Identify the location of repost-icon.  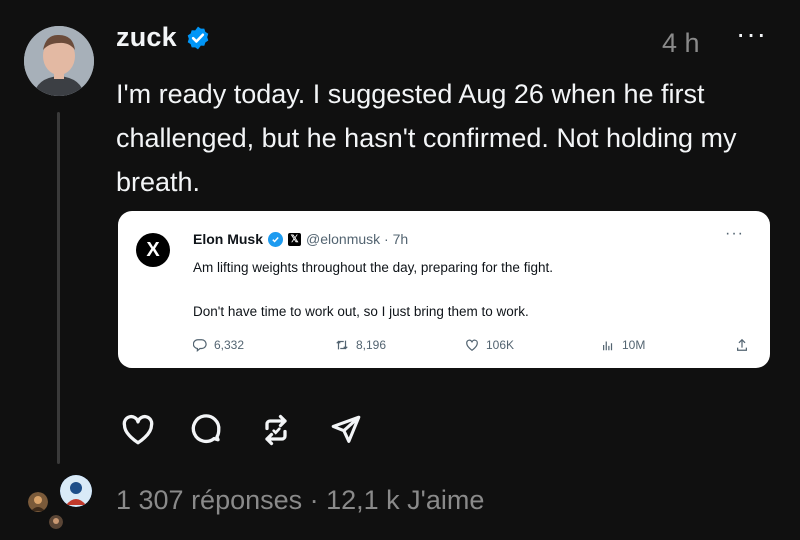
(276, 430).